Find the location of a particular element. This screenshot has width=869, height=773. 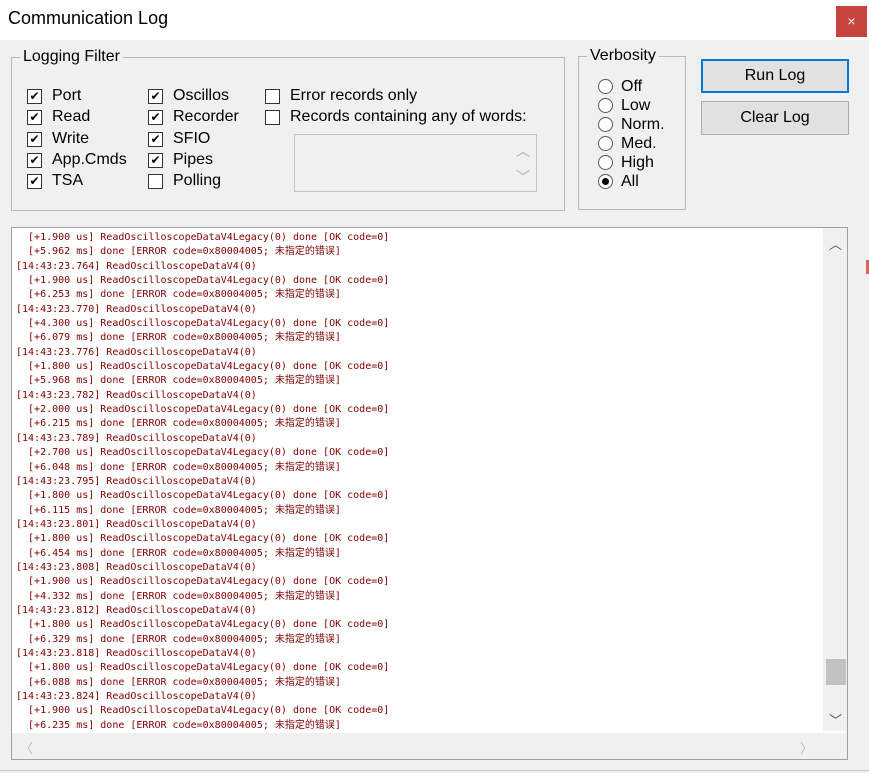

checkbox-polling: Polling is located at coordinates (184, 181).